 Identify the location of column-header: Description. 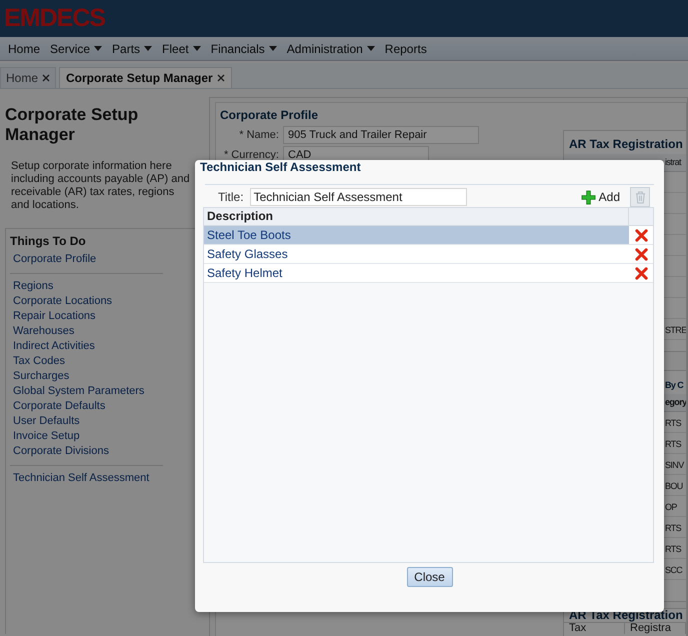
(416, 216).